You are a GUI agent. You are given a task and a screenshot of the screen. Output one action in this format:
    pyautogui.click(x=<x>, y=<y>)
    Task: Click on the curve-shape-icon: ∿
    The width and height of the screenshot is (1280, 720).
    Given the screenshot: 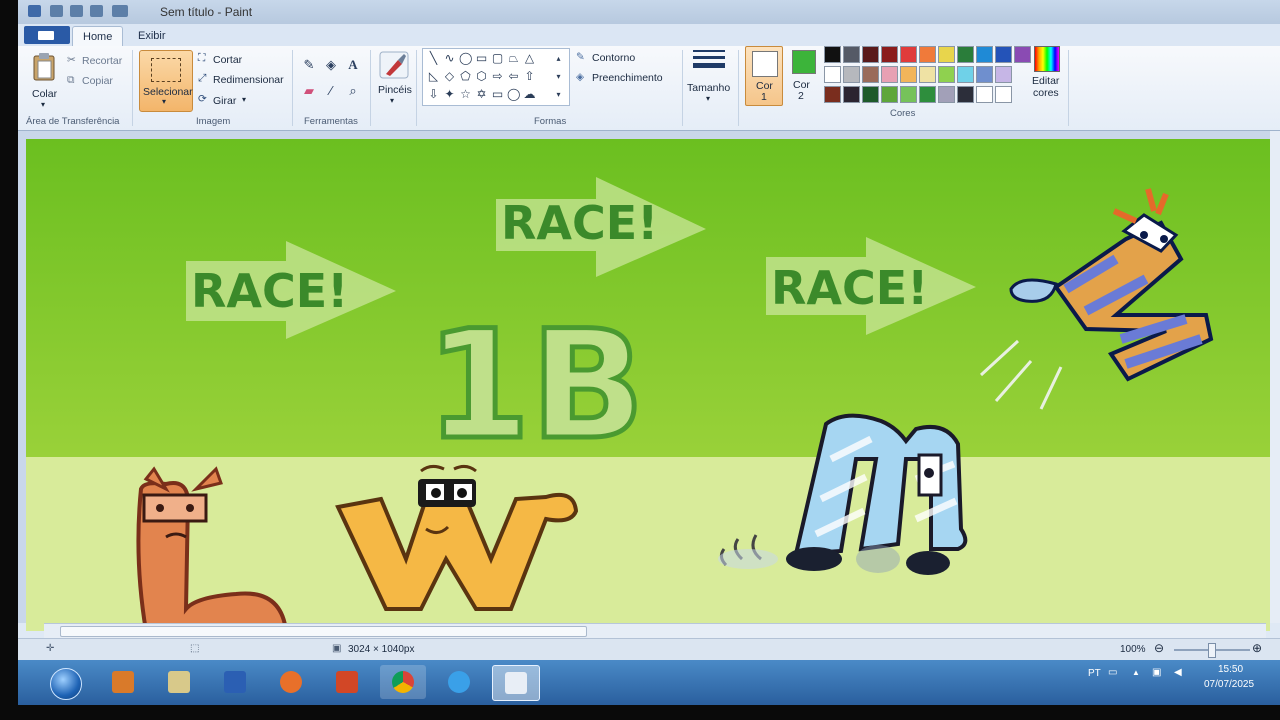 What is the action you would take?
    pyautogui.click(x=449, y=58)
    